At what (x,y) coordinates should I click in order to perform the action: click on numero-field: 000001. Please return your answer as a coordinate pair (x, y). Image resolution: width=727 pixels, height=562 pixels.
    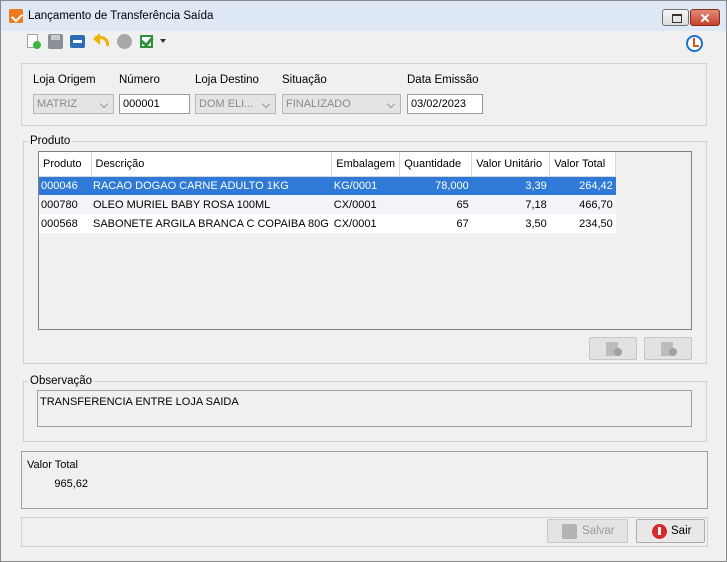
    Looking at the image, I should click on (154, 104).